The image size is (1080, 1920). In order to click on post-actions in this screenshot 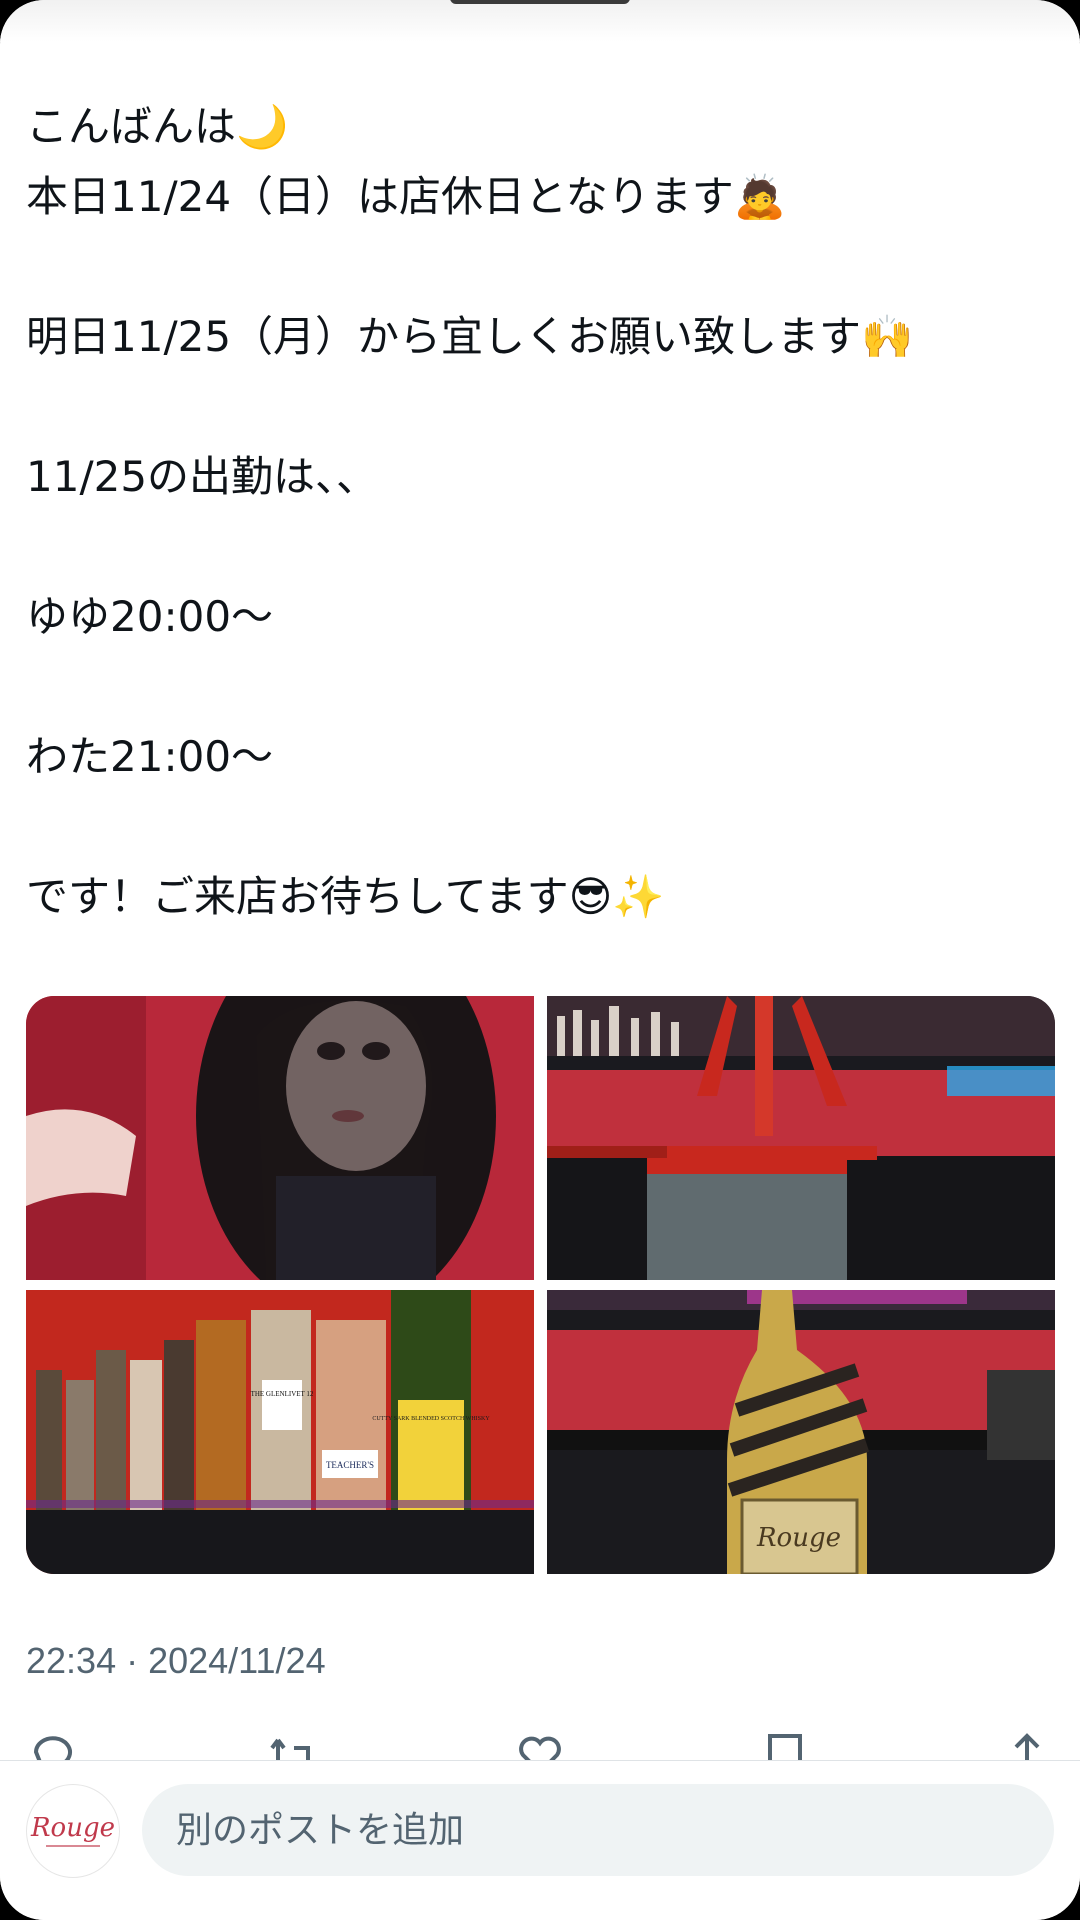, I will do `click(540, 1742)`.